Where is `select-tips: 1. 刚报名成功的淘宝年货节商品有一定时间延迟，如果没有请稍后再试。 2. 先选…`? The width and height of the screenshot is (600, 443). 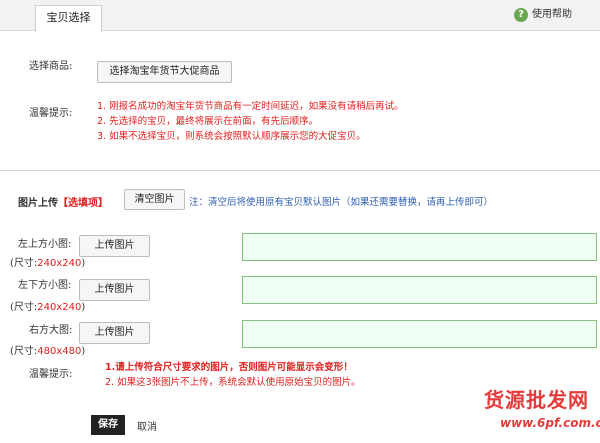
select-tips: 1. 刚报名成功的淘宝年货节商品有一定时间延迟，如果没有请稍后再试。 2. 先选… is located at coordinates (250, 121).